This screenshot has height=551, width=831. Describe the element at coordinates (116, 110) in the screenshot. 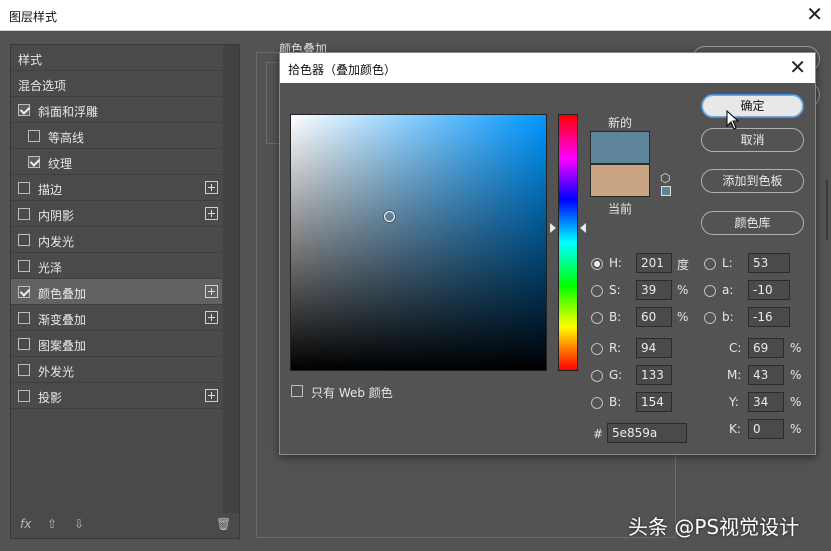

I see `style-item: 斜面和浮雕` at that location.